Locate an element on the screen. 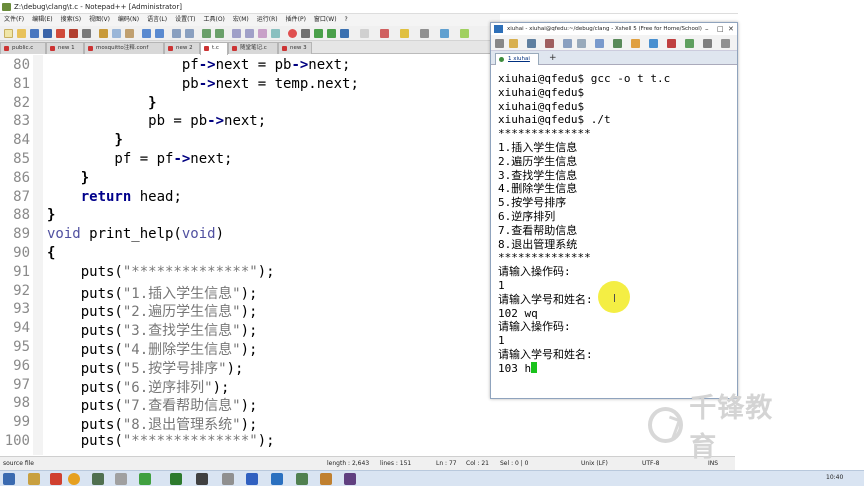 The image size is (864, 486). word-wrap-icon is located at coordinates (249, 33).